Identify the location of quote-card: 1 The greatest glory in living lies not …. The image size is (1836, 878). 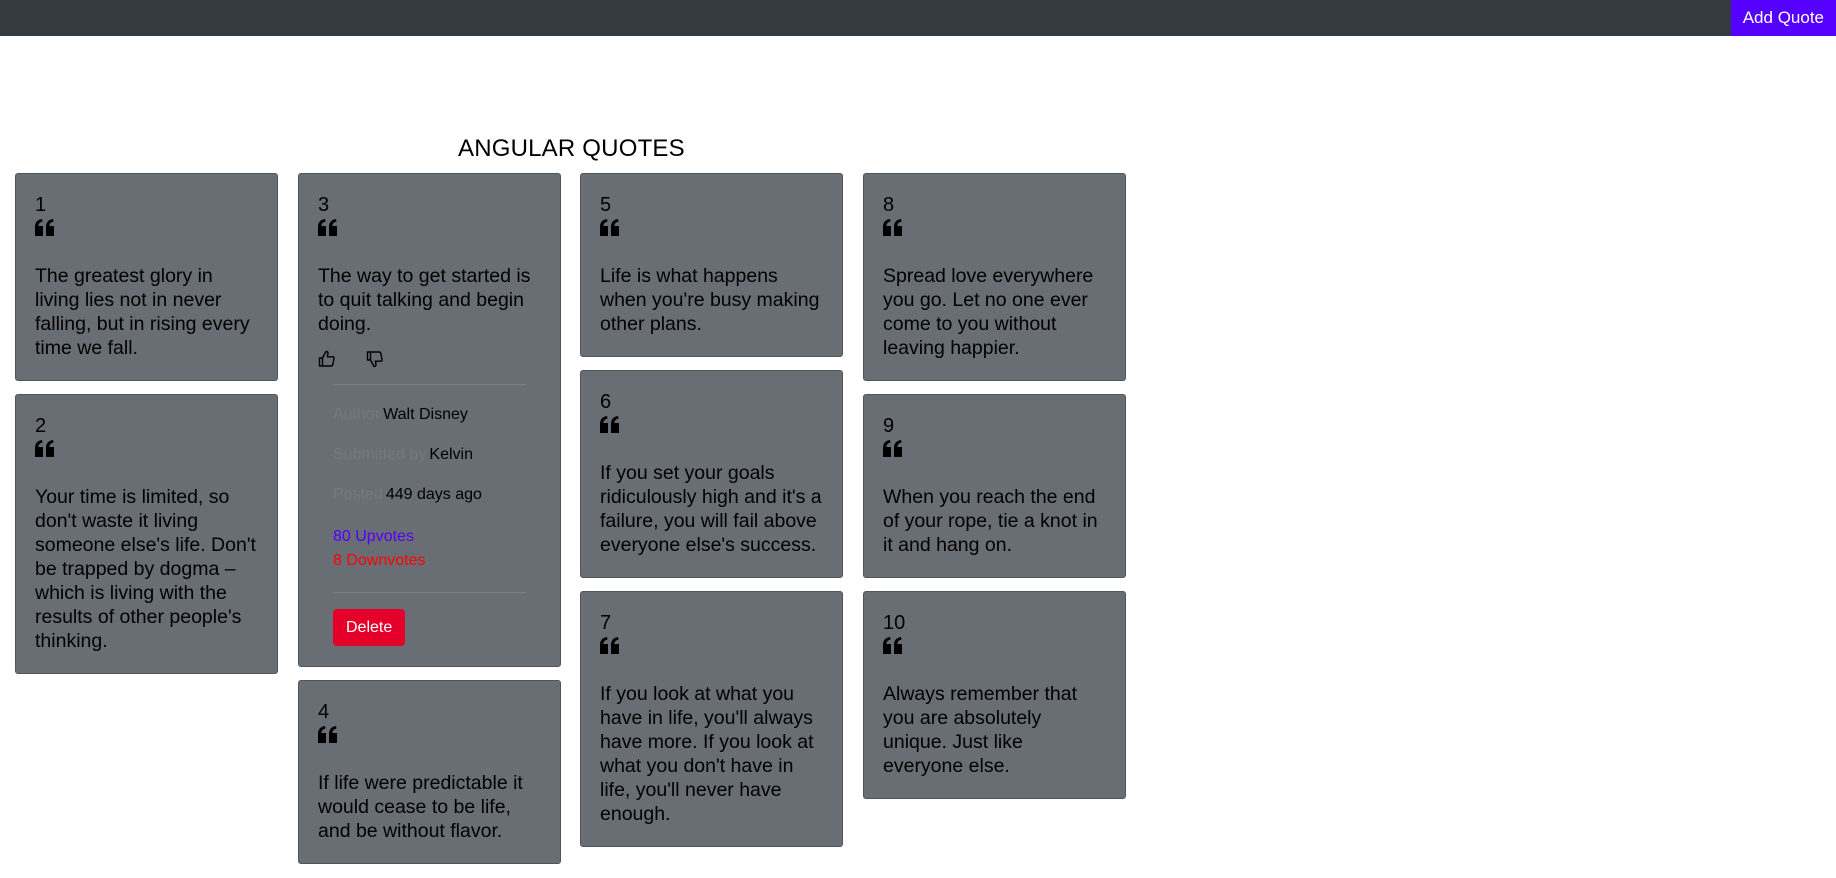
(146, 277).